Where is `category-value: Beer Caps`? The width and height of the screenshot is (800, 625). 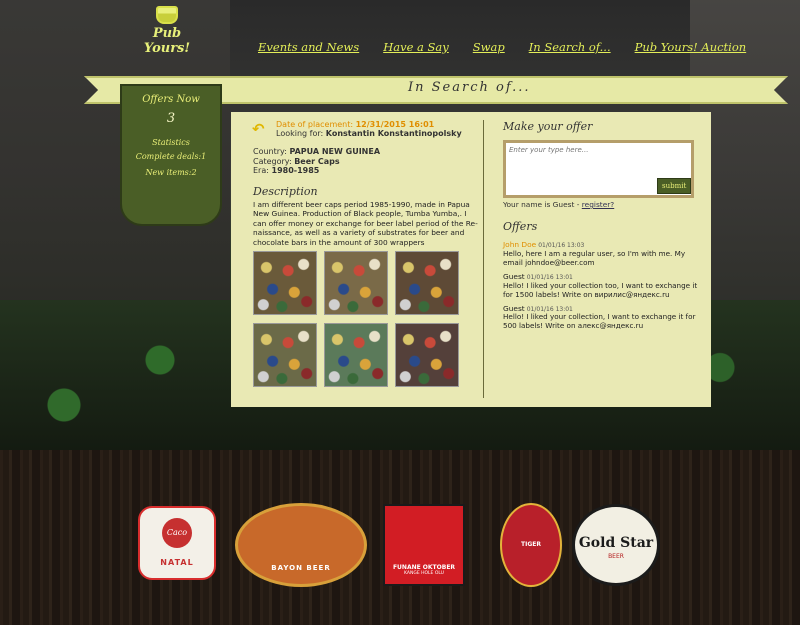 category-value: Beer Caps is located at coordinates (317, 161).